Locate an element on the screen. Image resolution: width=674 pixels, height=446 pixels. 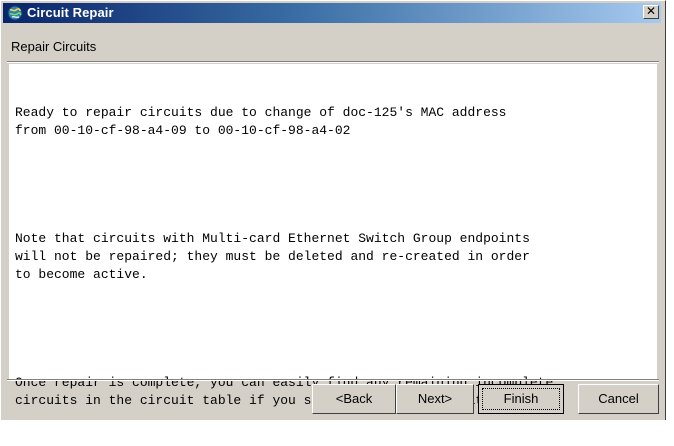
header-divider-highlight is located at coordinates (333, 62).